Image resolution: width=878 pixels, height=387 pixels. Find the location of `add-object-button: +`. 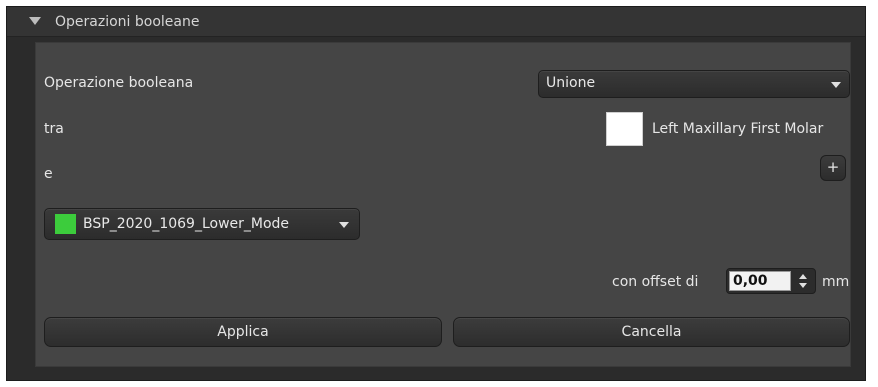

add-object-button: + is located at coordinates (833, 168).